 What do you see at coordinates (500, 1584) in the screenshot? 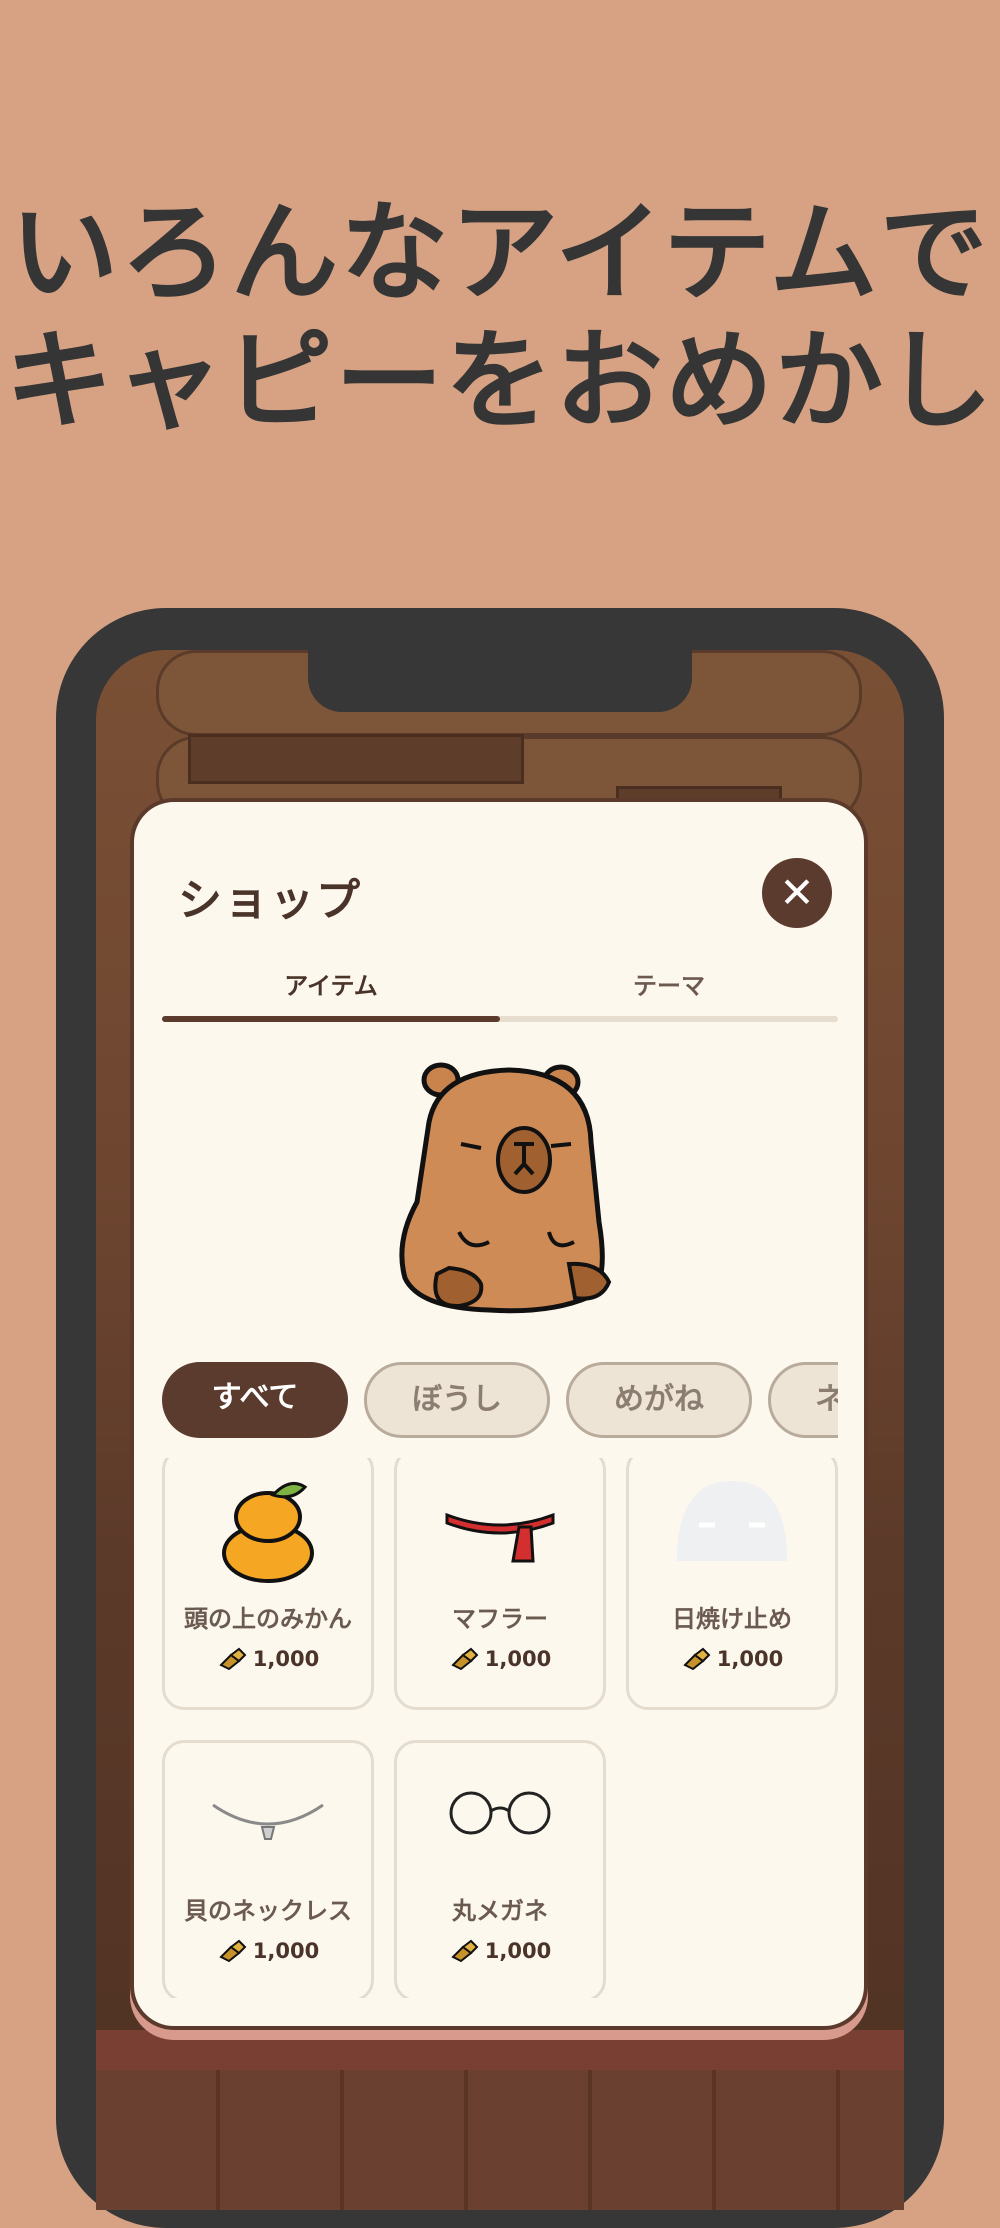
I see `item-card: マフラー 1,000` at bounding box center [500, 1584].